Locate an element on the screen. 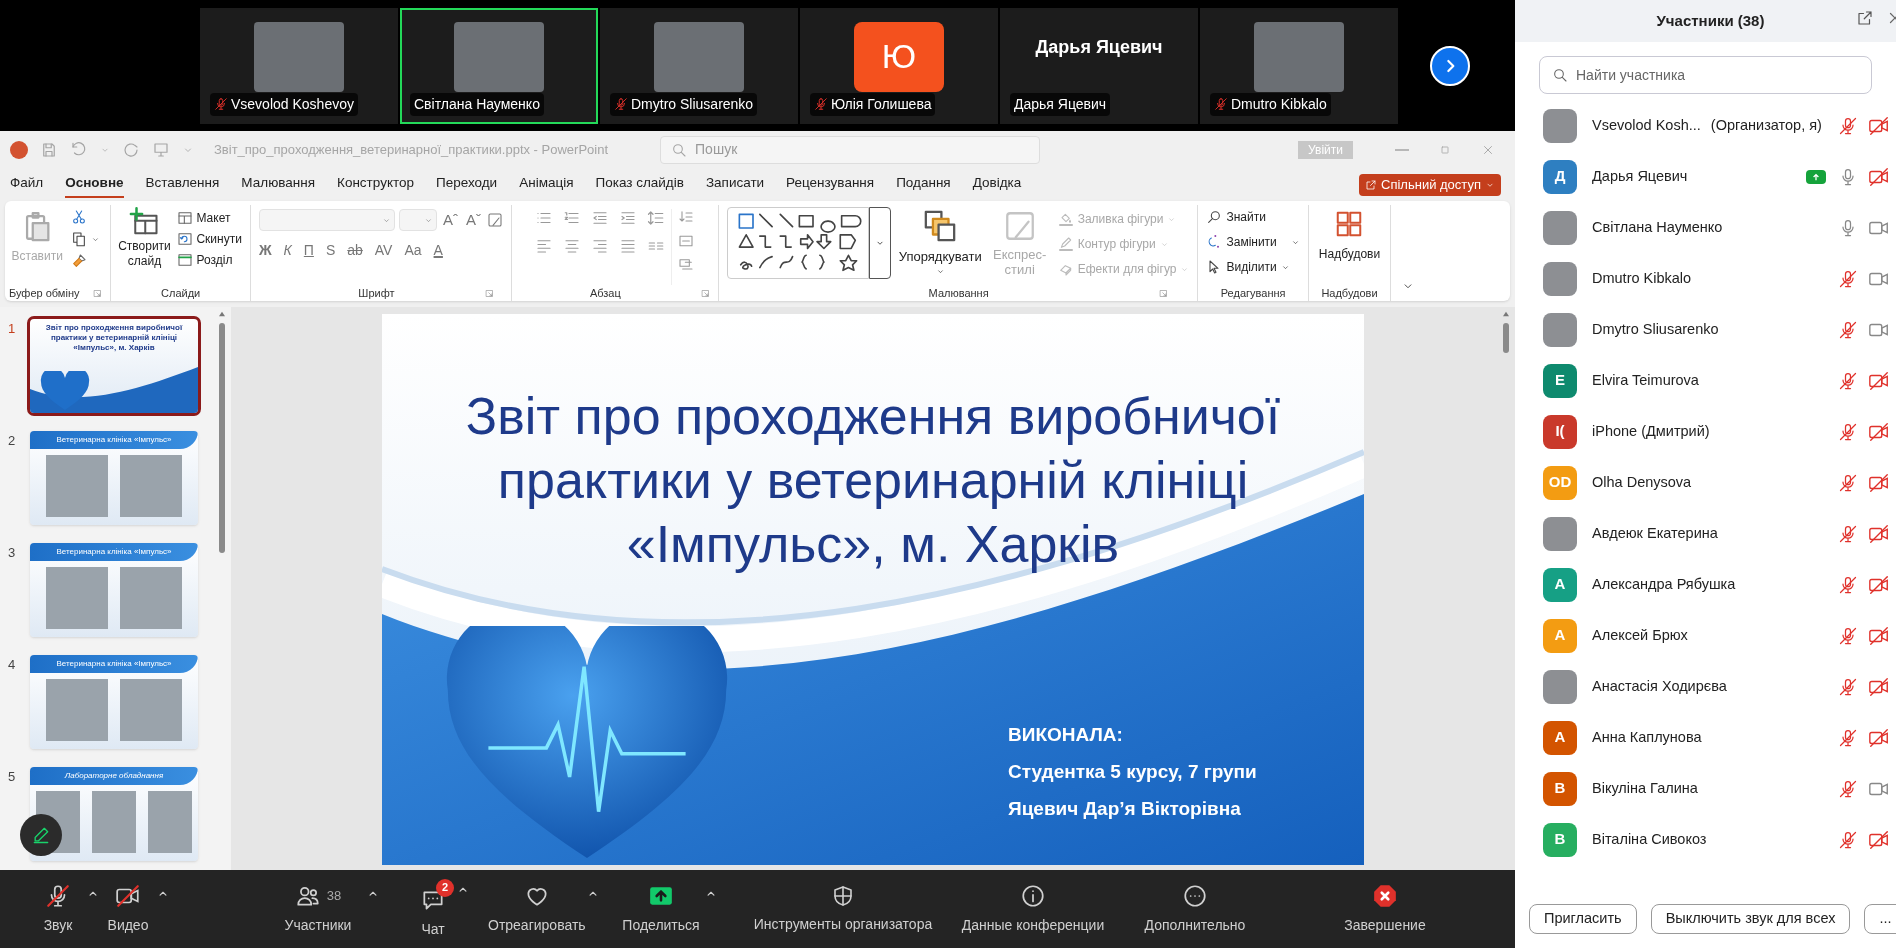  layout-button: Макет is located at coordinates (209, 217).